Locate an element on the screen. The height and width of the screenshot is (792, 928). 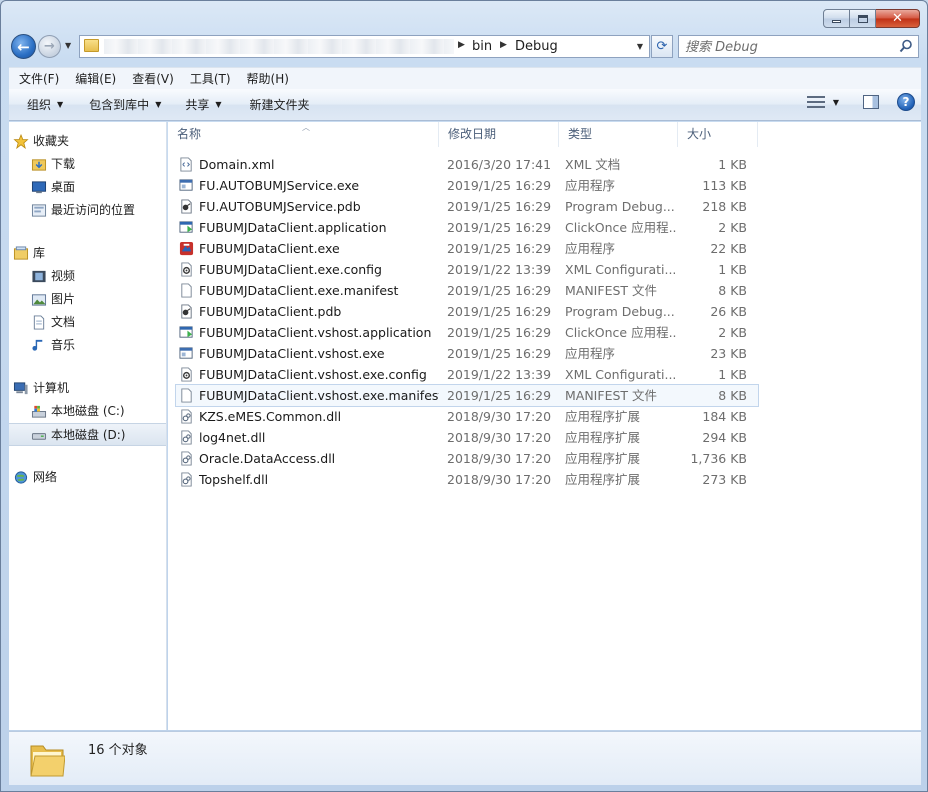
nav-computer-label: 计算机 is located at coordinates (51, 388).